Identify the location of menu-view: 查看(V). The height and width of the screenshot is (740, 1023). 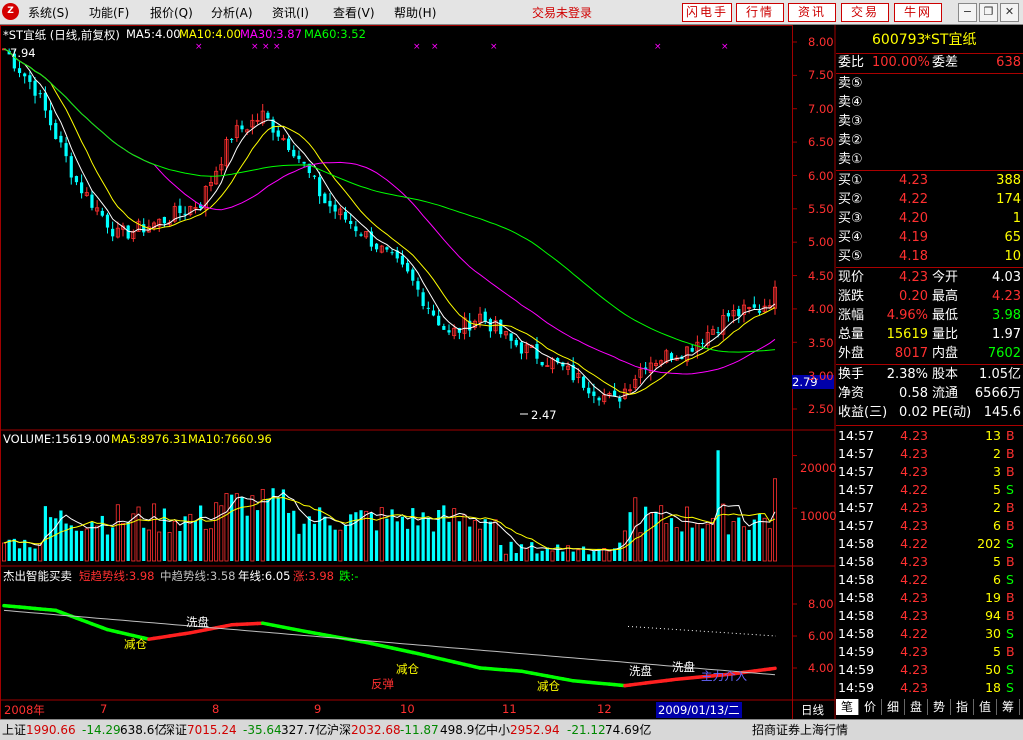
(354, 12).